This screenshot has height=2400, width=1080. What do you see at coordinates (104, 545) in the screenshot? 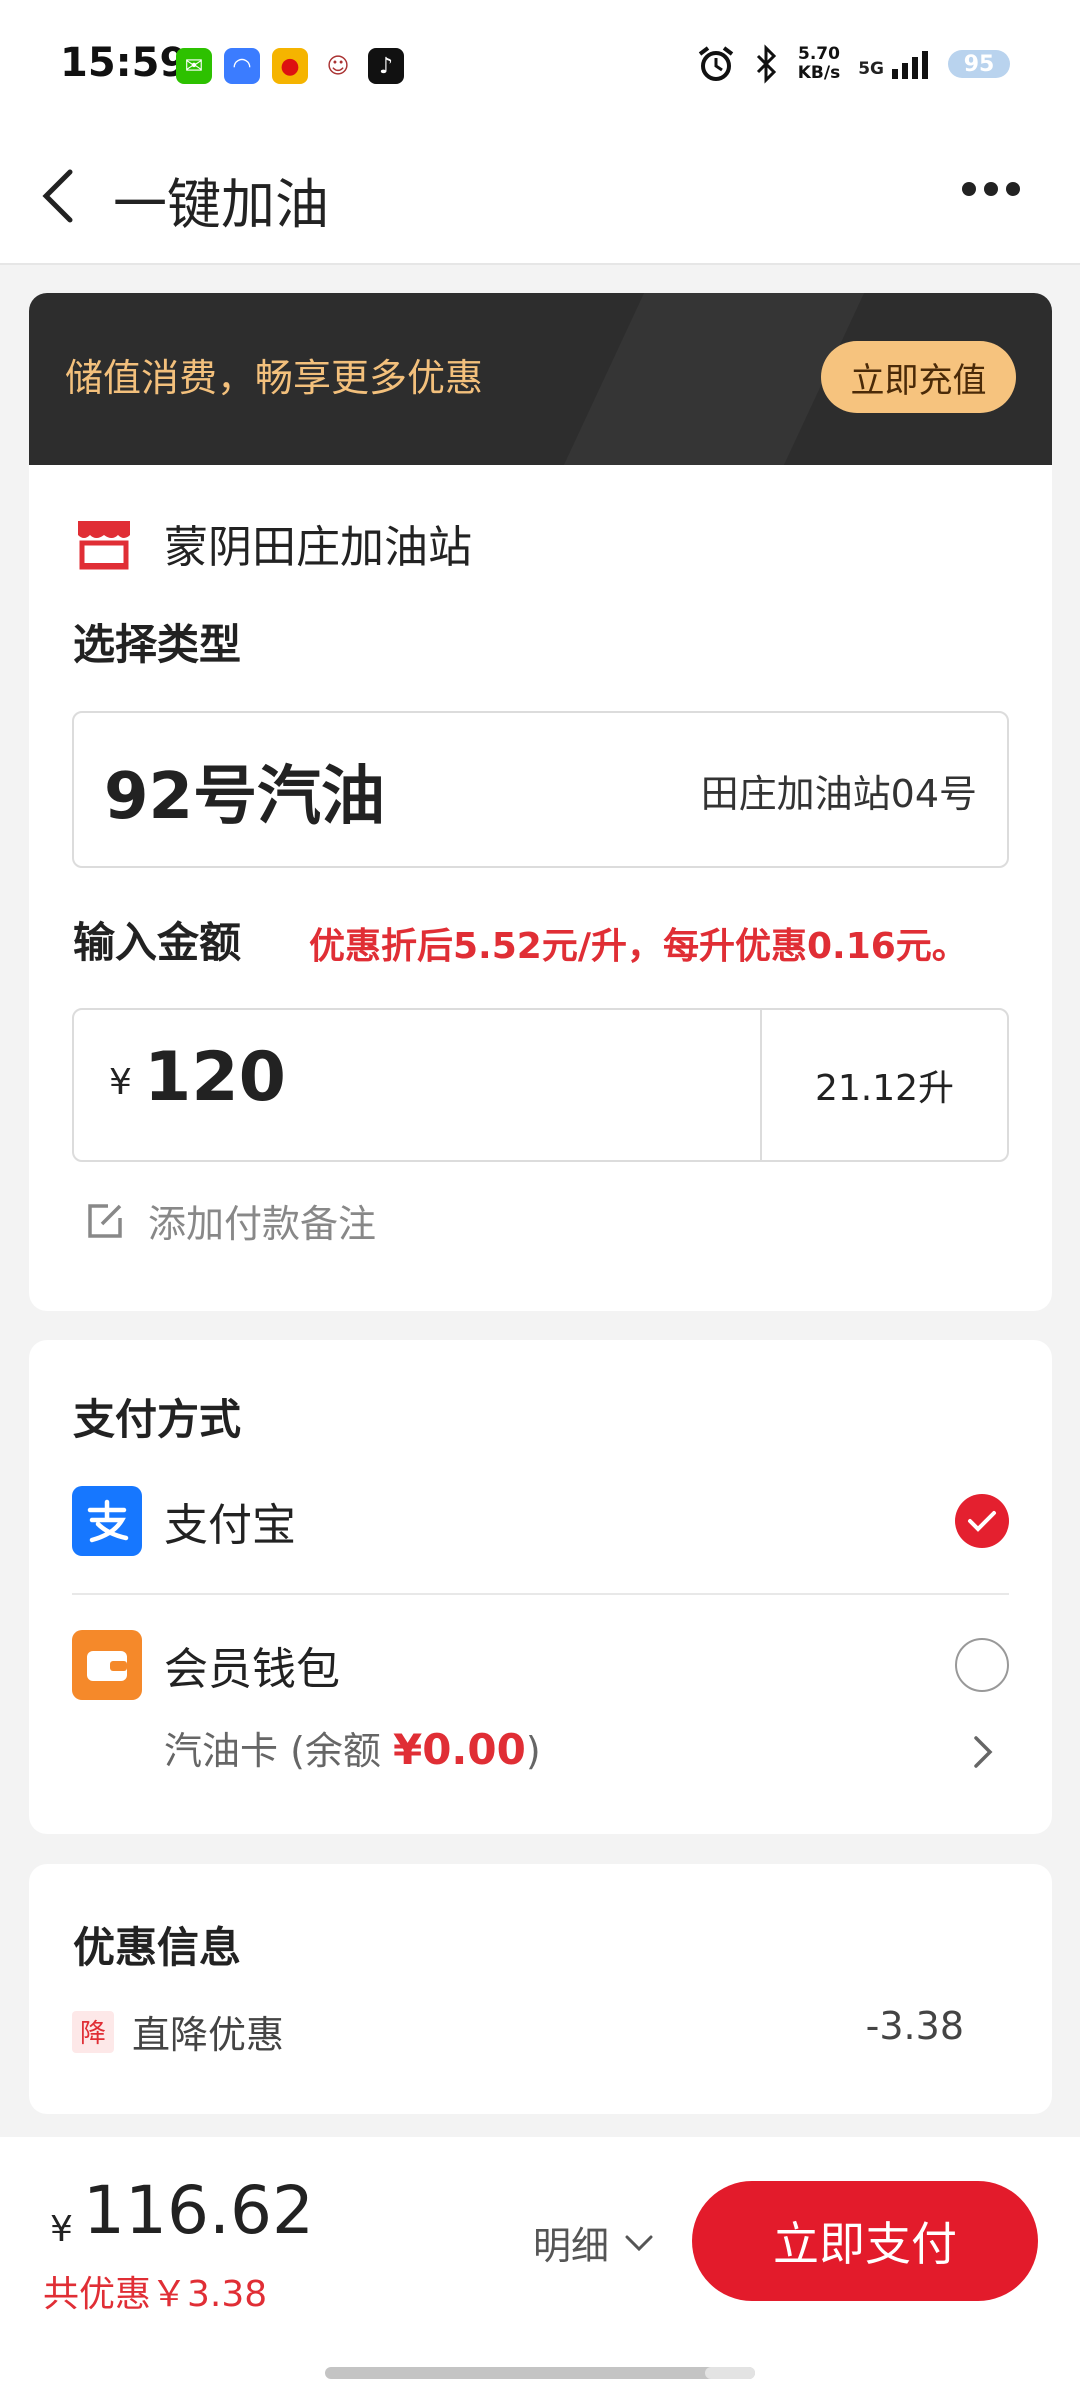
I see `store-icon` at bounding box center [104, 545].